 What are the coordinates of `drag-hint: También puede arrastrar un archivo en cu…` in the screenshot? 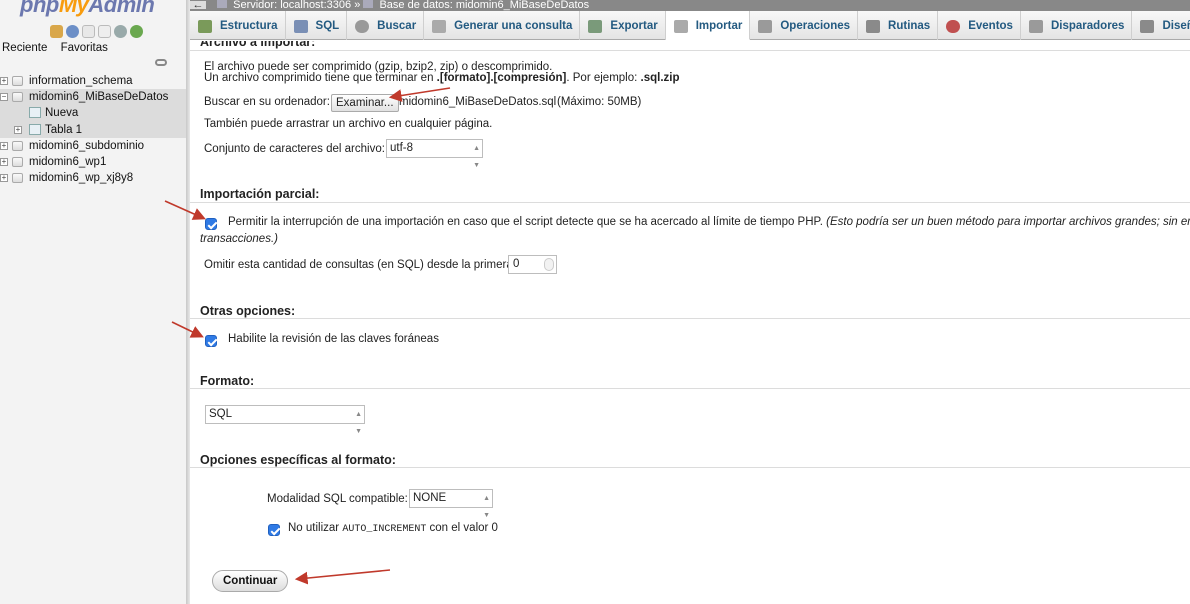 It's located at (348, 124).